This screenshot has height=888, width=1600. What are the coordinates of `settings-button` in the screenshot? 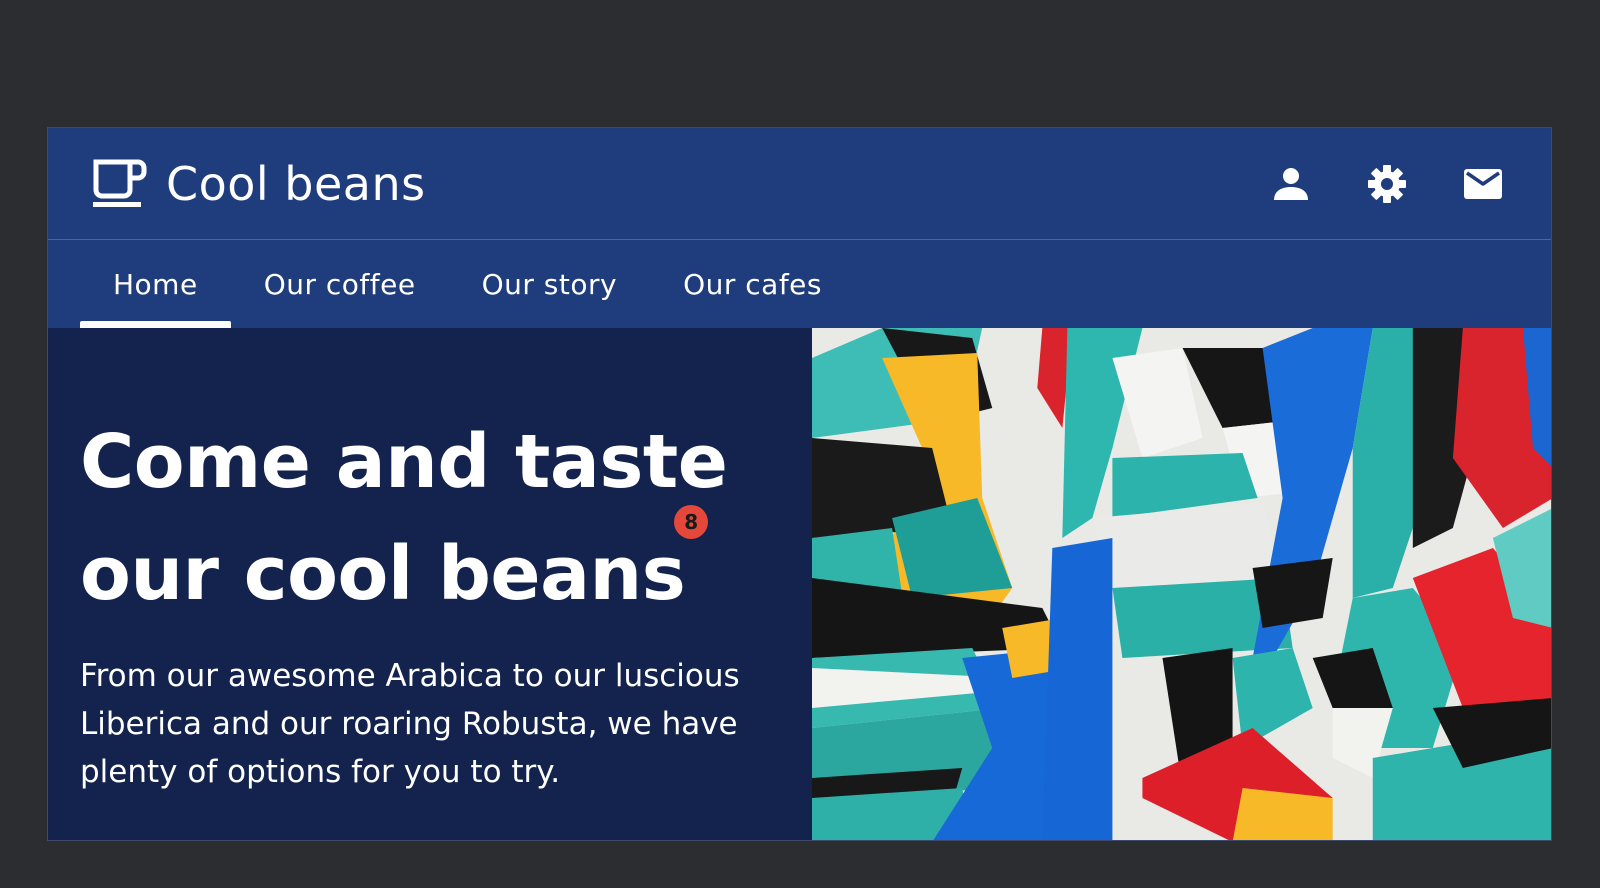 It's located at (1387, 184).